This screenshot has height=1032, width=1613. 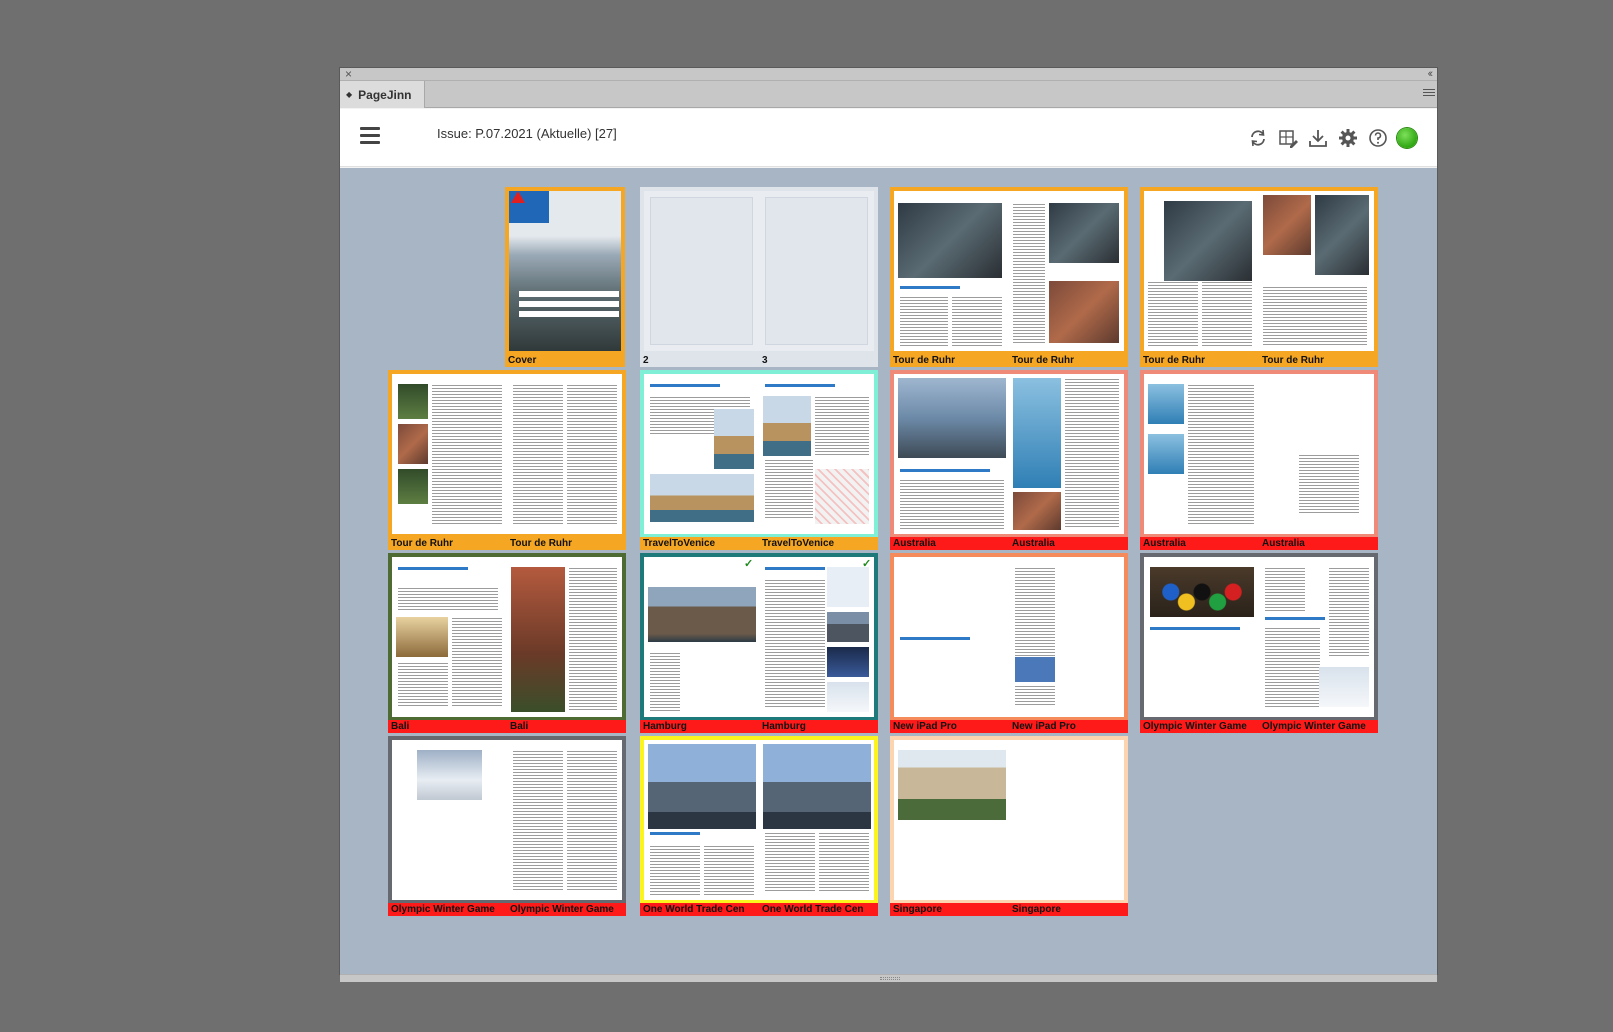 I want to click on spread-s10: Hamburg Hamburg ✓ ✓, so click(x=759, y=643).